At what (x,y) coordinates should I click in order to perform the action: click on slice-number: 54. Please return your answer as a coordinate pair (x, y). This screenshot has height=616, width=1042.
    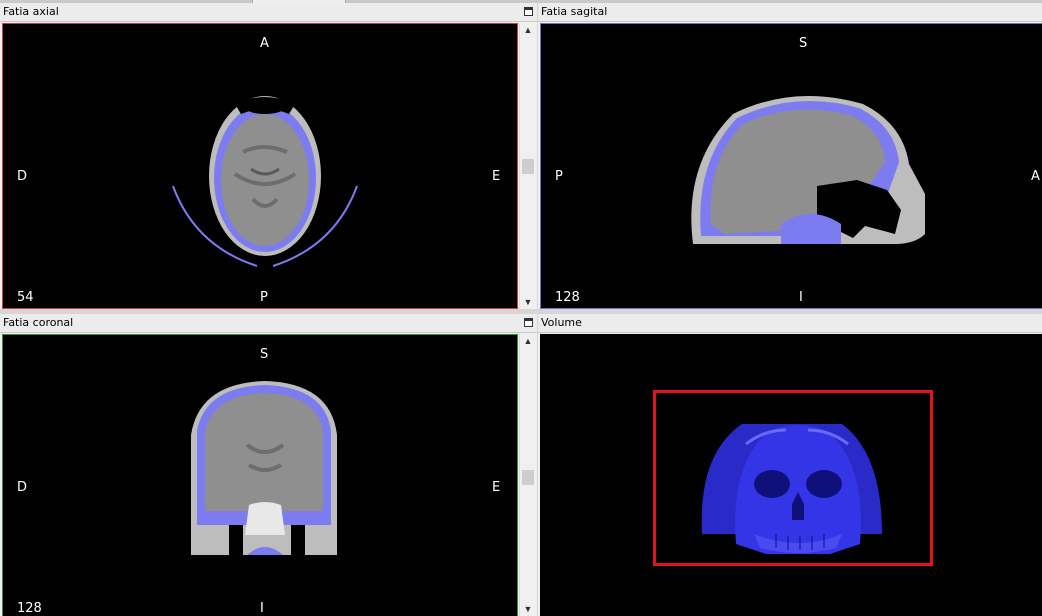
    Looking at the image, I should click on (25, 297).